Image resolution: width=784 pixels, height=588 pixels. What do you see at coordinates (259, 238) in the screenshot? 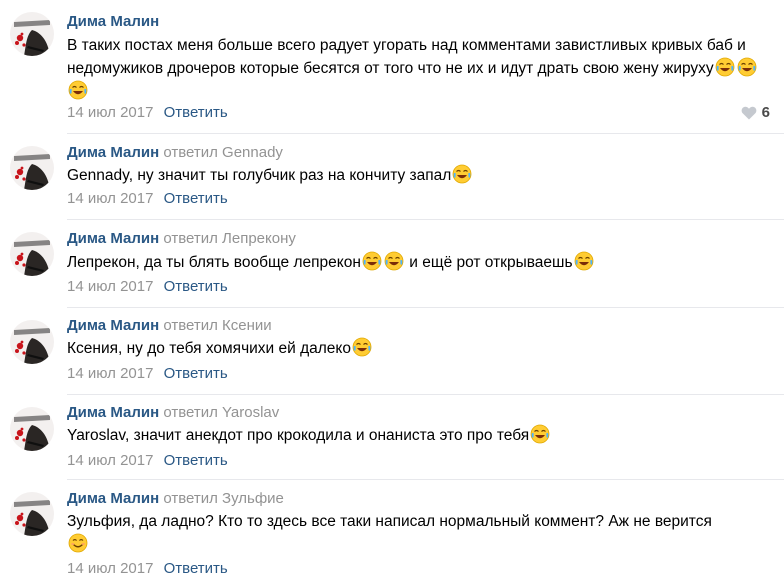
I see `reply-to-link: Лепрекону` at bounding box center [259, 238].